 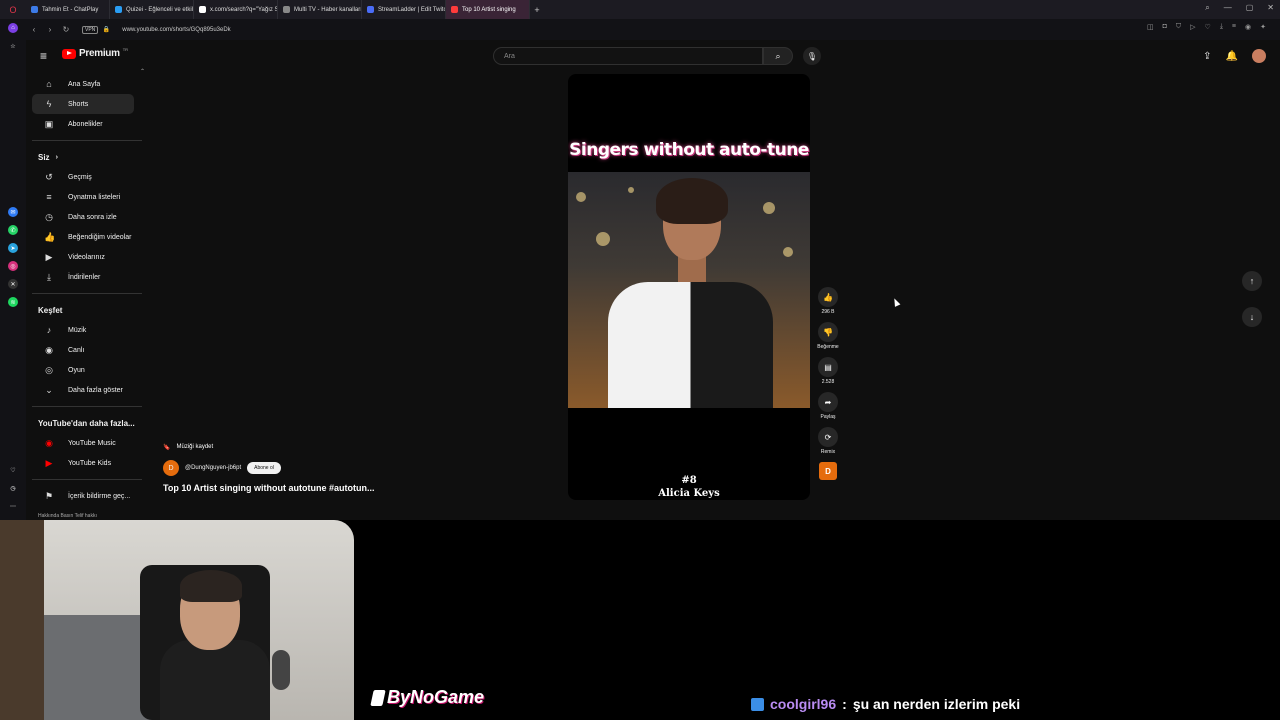 I want to click on pin-icon: ☆, so click(x=13, y=46).